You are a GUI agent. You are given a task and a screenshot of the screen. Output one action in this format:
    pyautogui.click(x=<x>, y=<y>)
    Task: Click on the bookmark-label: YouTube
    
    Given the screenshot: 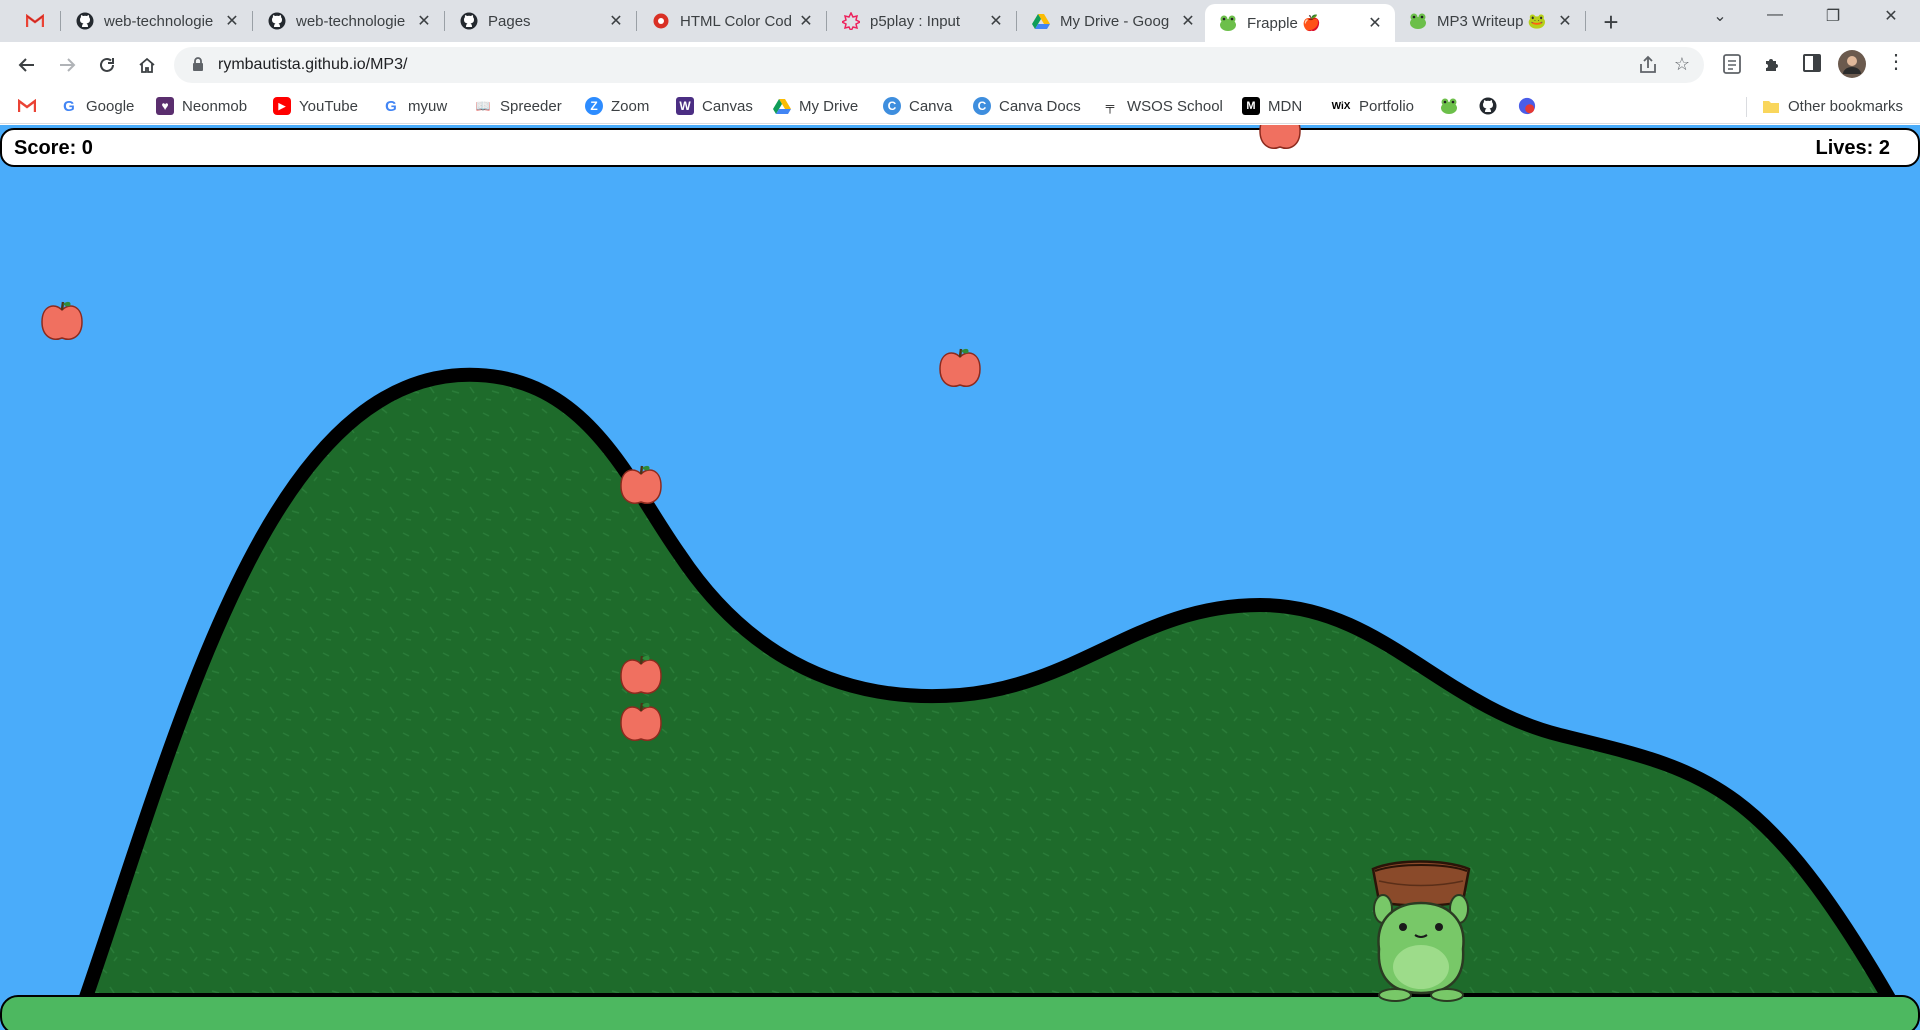 What is the action you would take?
    pyautogui.click(x=328, y=106)
    